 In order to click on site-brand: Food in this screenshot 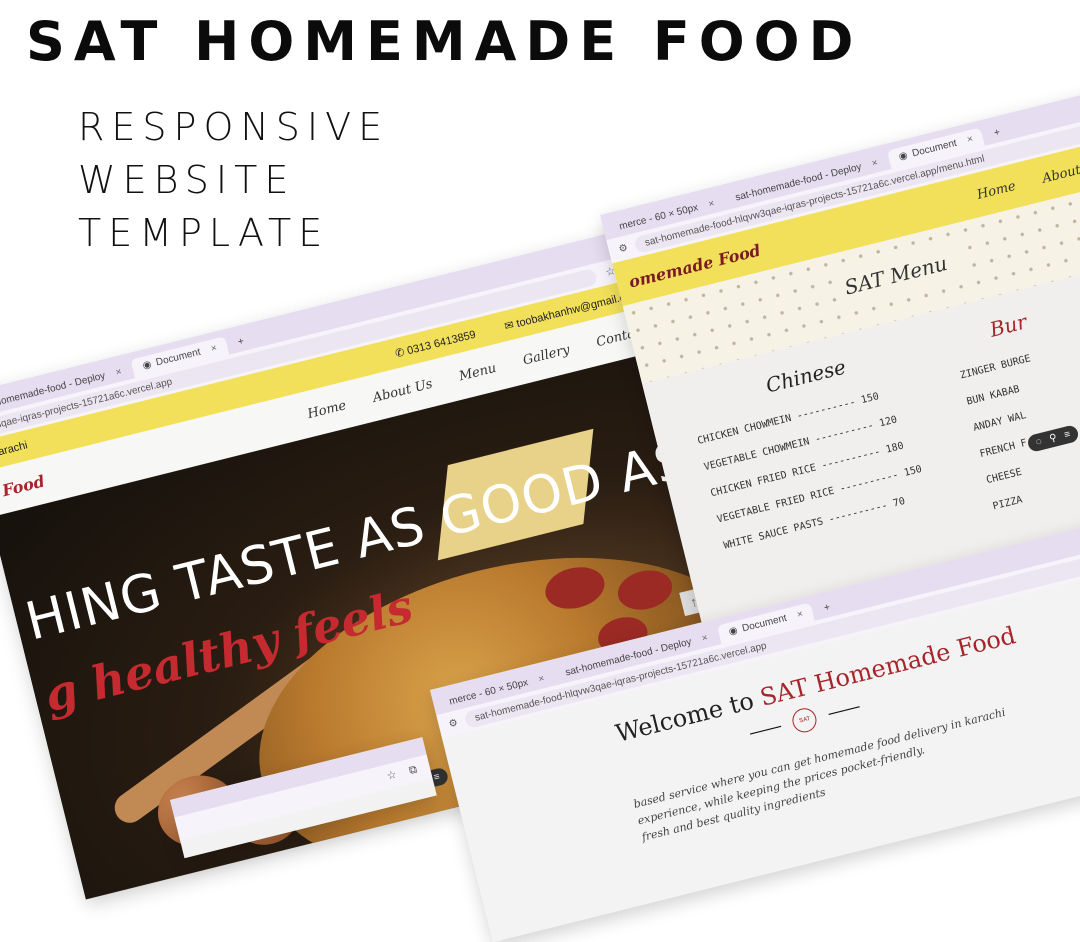, I will do `click(23, 485)`.